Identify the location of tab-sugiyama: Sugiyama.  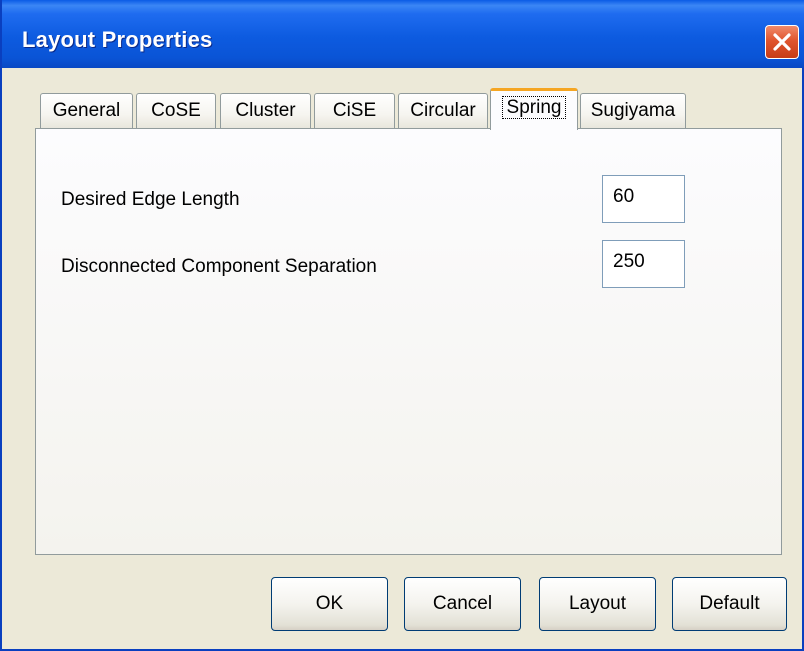
(633, 110).